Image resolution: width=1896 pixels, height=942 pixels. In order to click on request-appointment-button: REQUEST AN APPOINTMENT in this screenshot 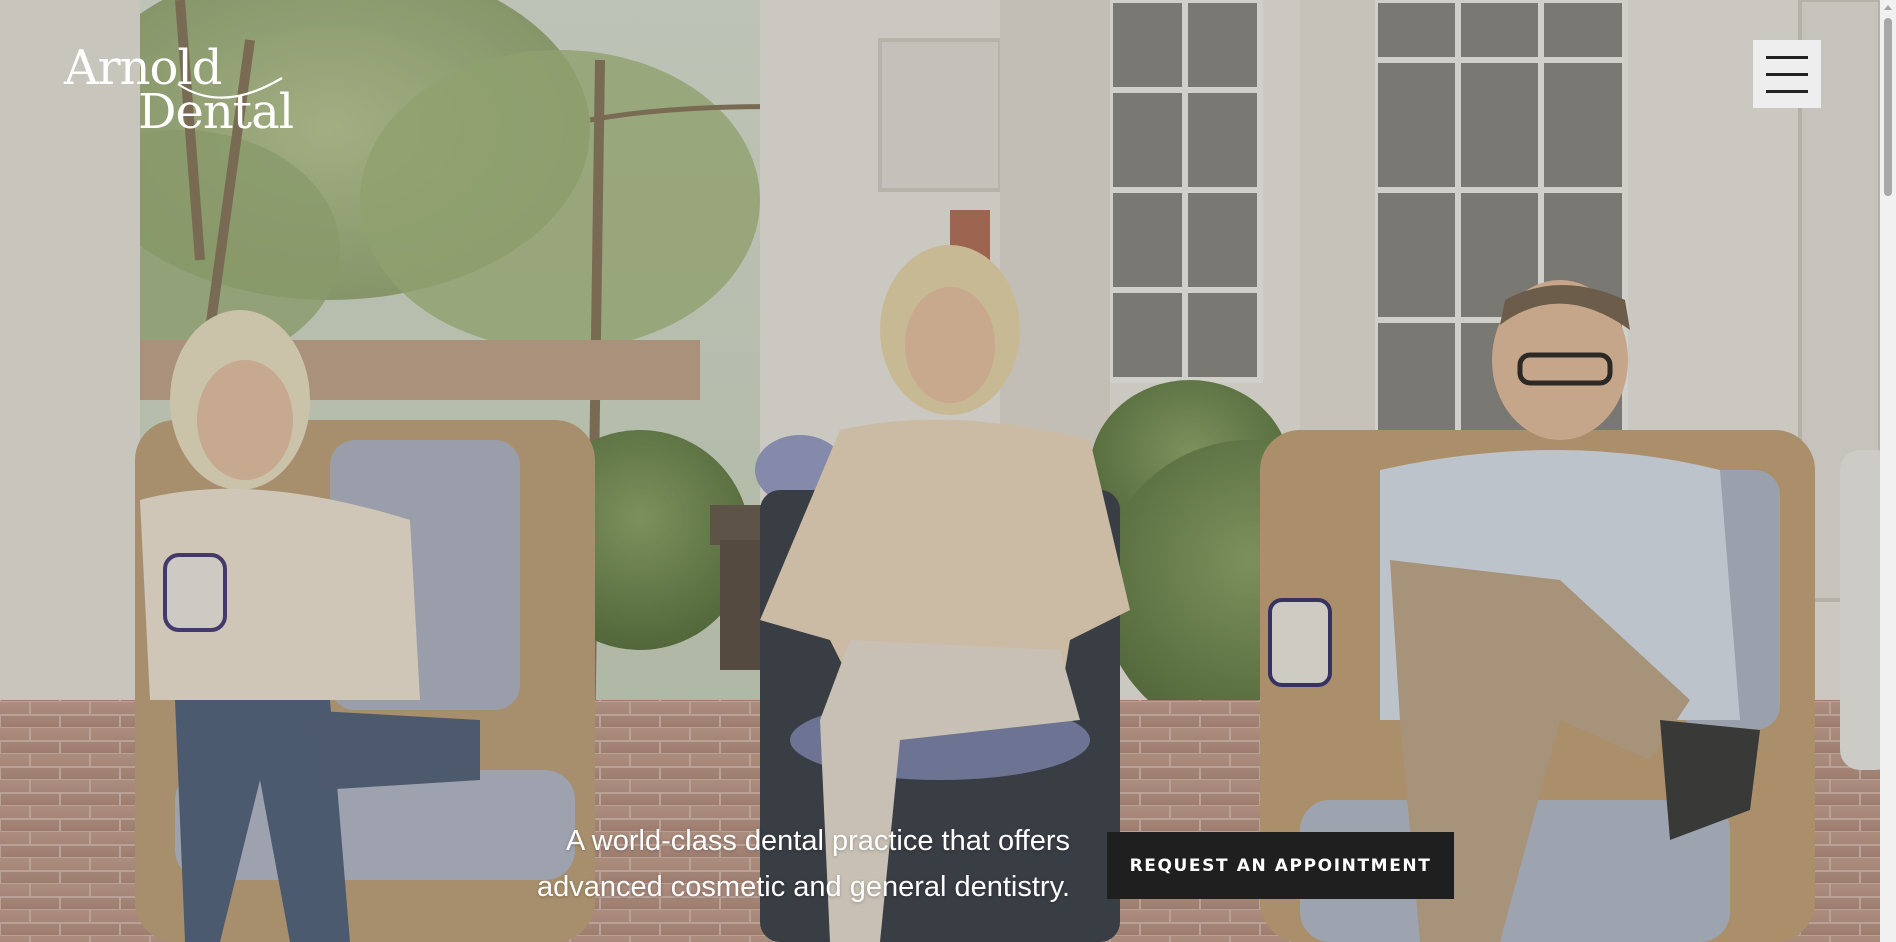, I will do `click(1280, 865)`.